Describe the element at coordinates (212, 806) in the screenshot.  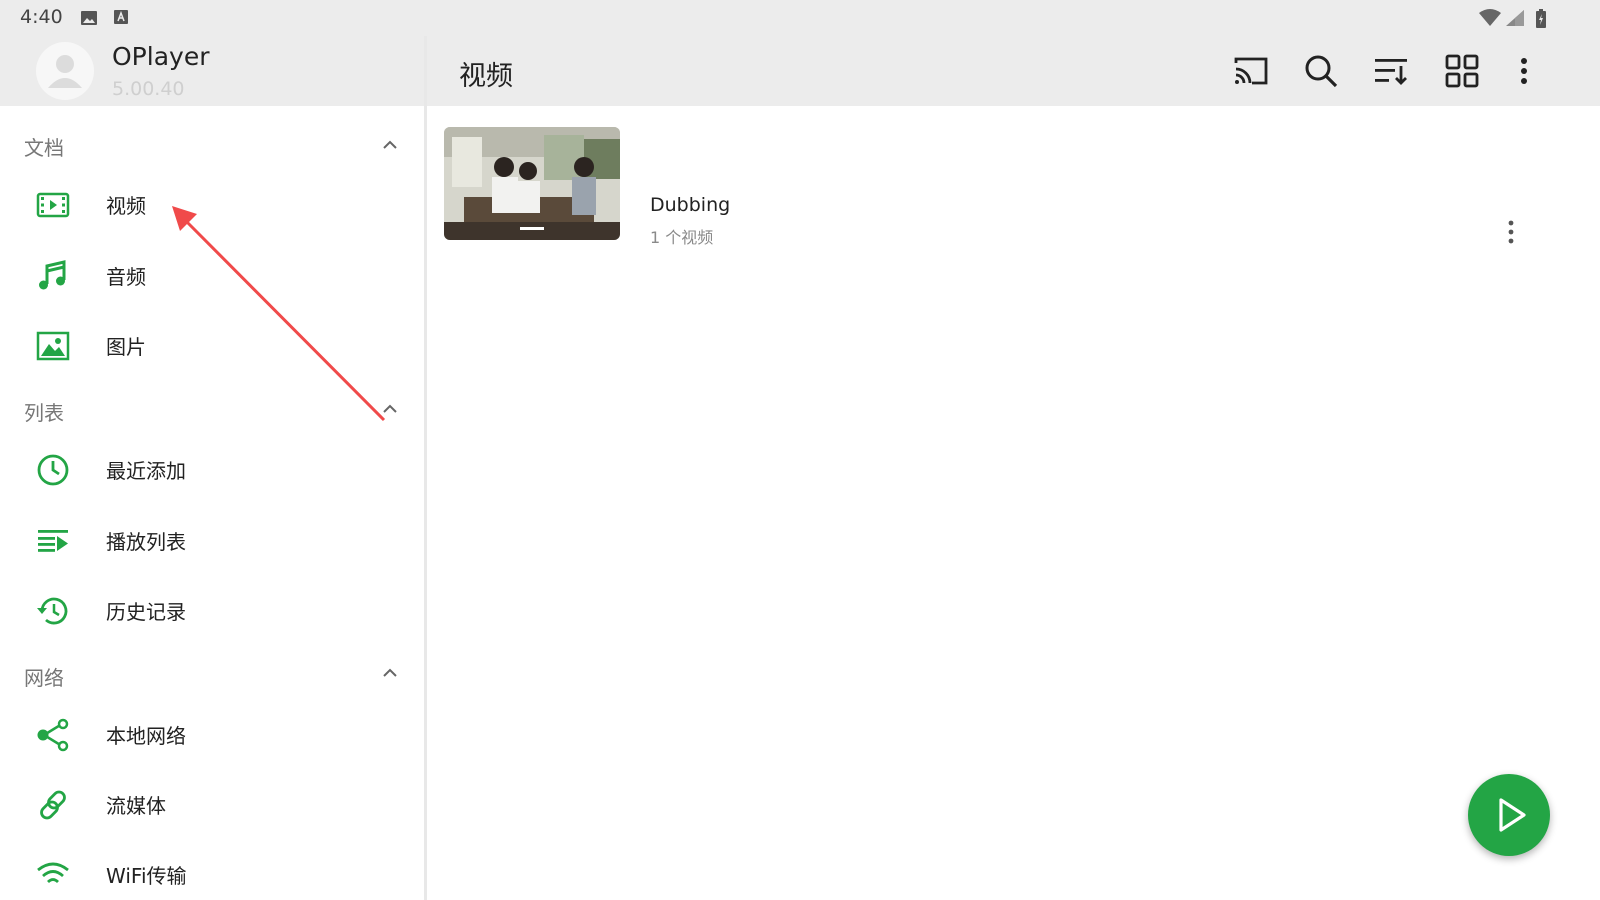
I see `sidebar-item-streaming: 流媒体` at that location.